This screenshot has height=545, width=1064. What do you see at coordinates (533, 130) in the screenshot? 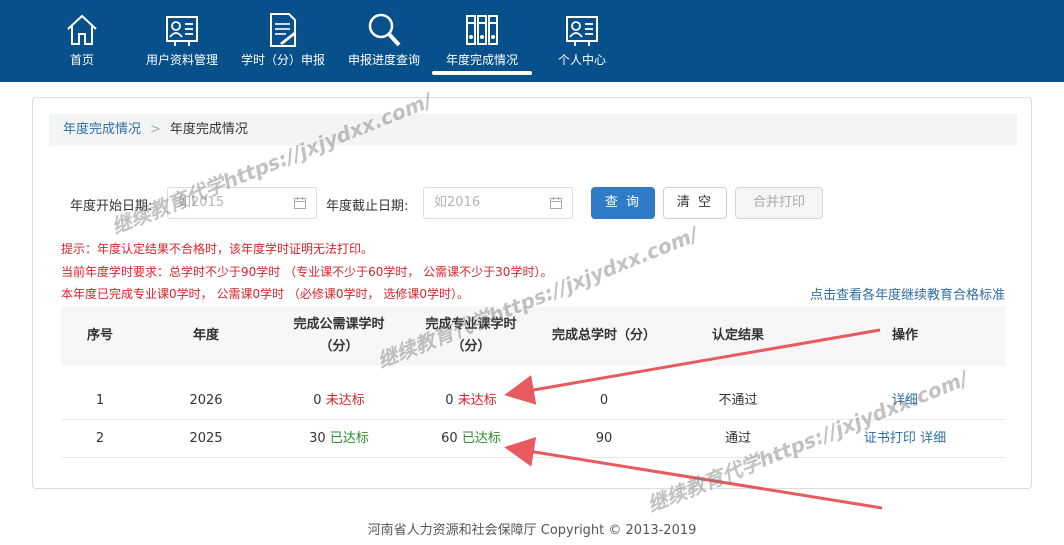
I see `breadcrumb: 年度完成情况 > 年度完成情况` at bounding box center [533, 130].